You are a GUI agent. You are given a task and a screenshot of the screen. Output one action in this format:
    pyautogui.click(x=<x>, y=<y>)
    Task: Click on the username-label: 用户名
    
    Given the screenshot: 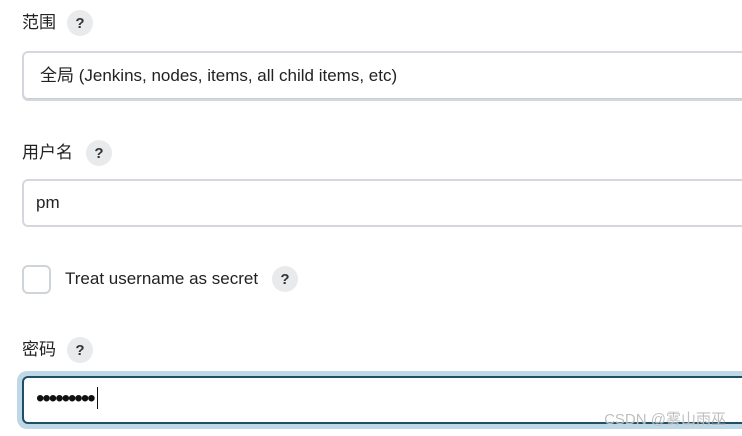 What is the action you would take?
    pyautogui.click(x=47, y=152)
    